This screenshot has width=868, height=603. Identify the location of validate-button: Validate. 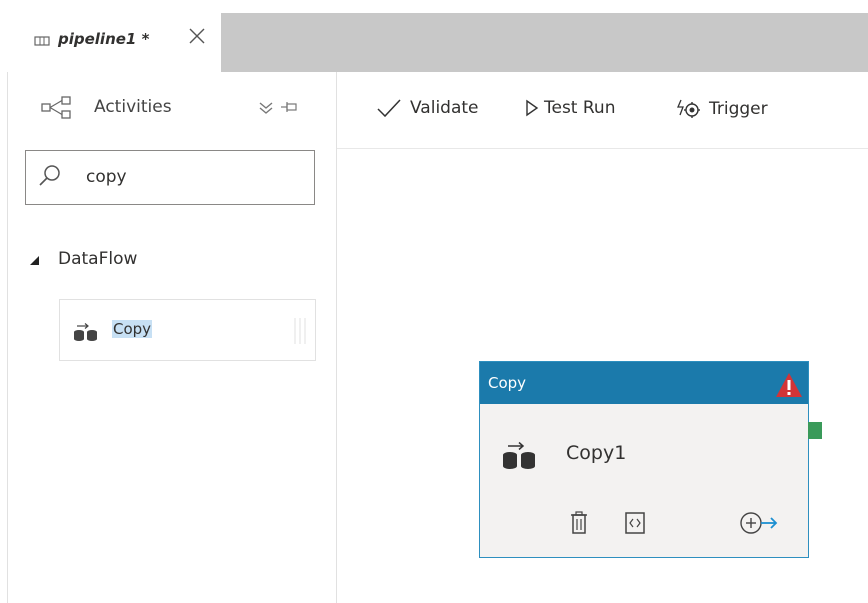
(427, 108).